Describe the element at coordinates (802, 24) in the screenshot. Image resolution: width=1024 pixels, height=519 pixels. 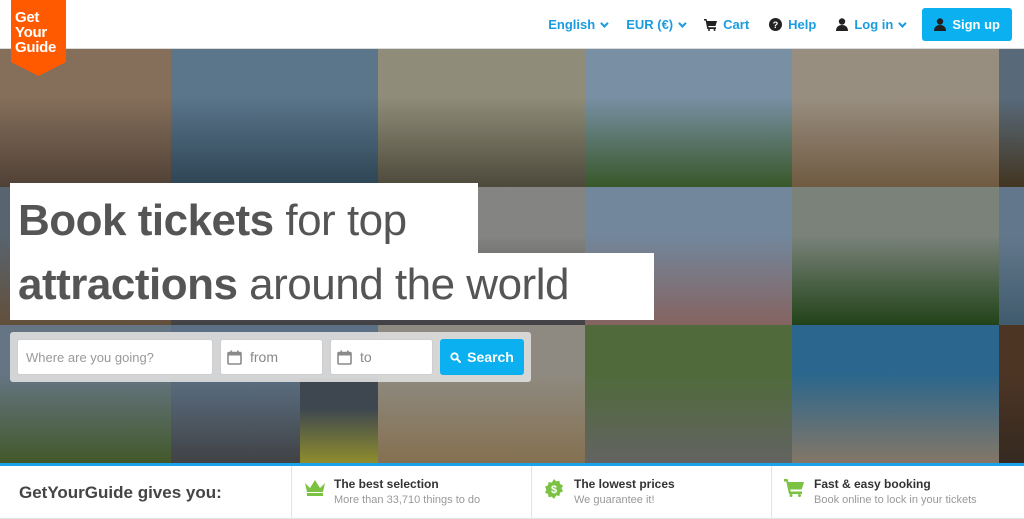
I see `help-label: Help` at that location.